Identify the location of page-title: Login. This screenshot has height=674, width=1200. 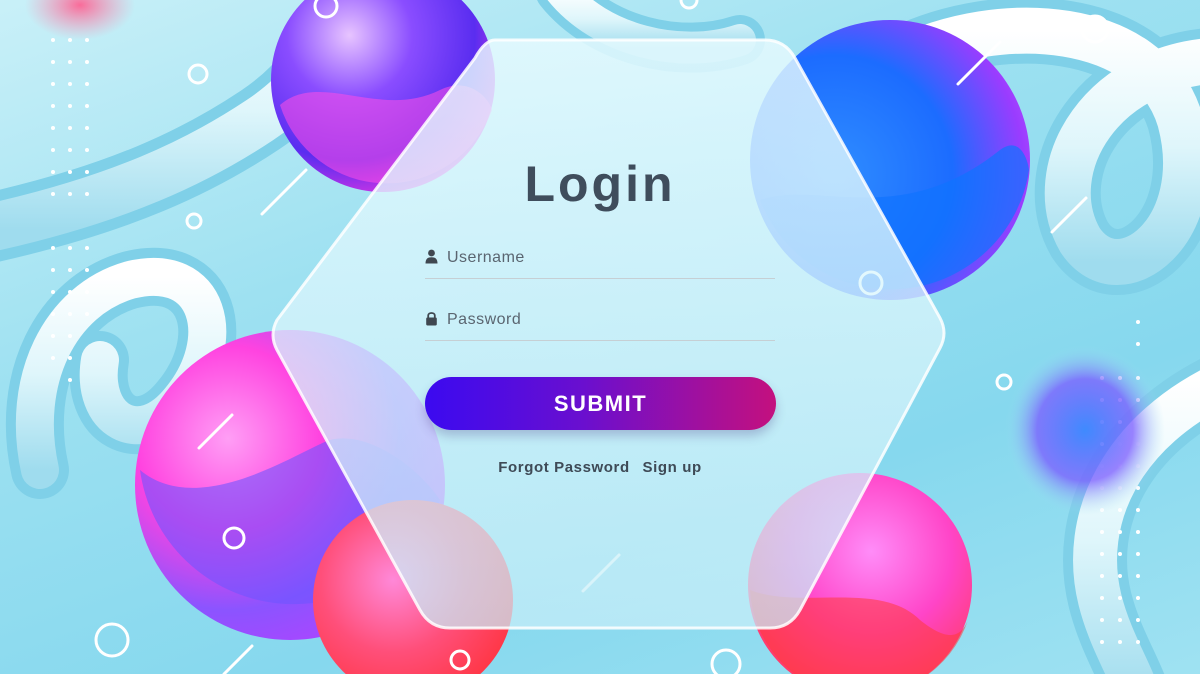
(600, 184).